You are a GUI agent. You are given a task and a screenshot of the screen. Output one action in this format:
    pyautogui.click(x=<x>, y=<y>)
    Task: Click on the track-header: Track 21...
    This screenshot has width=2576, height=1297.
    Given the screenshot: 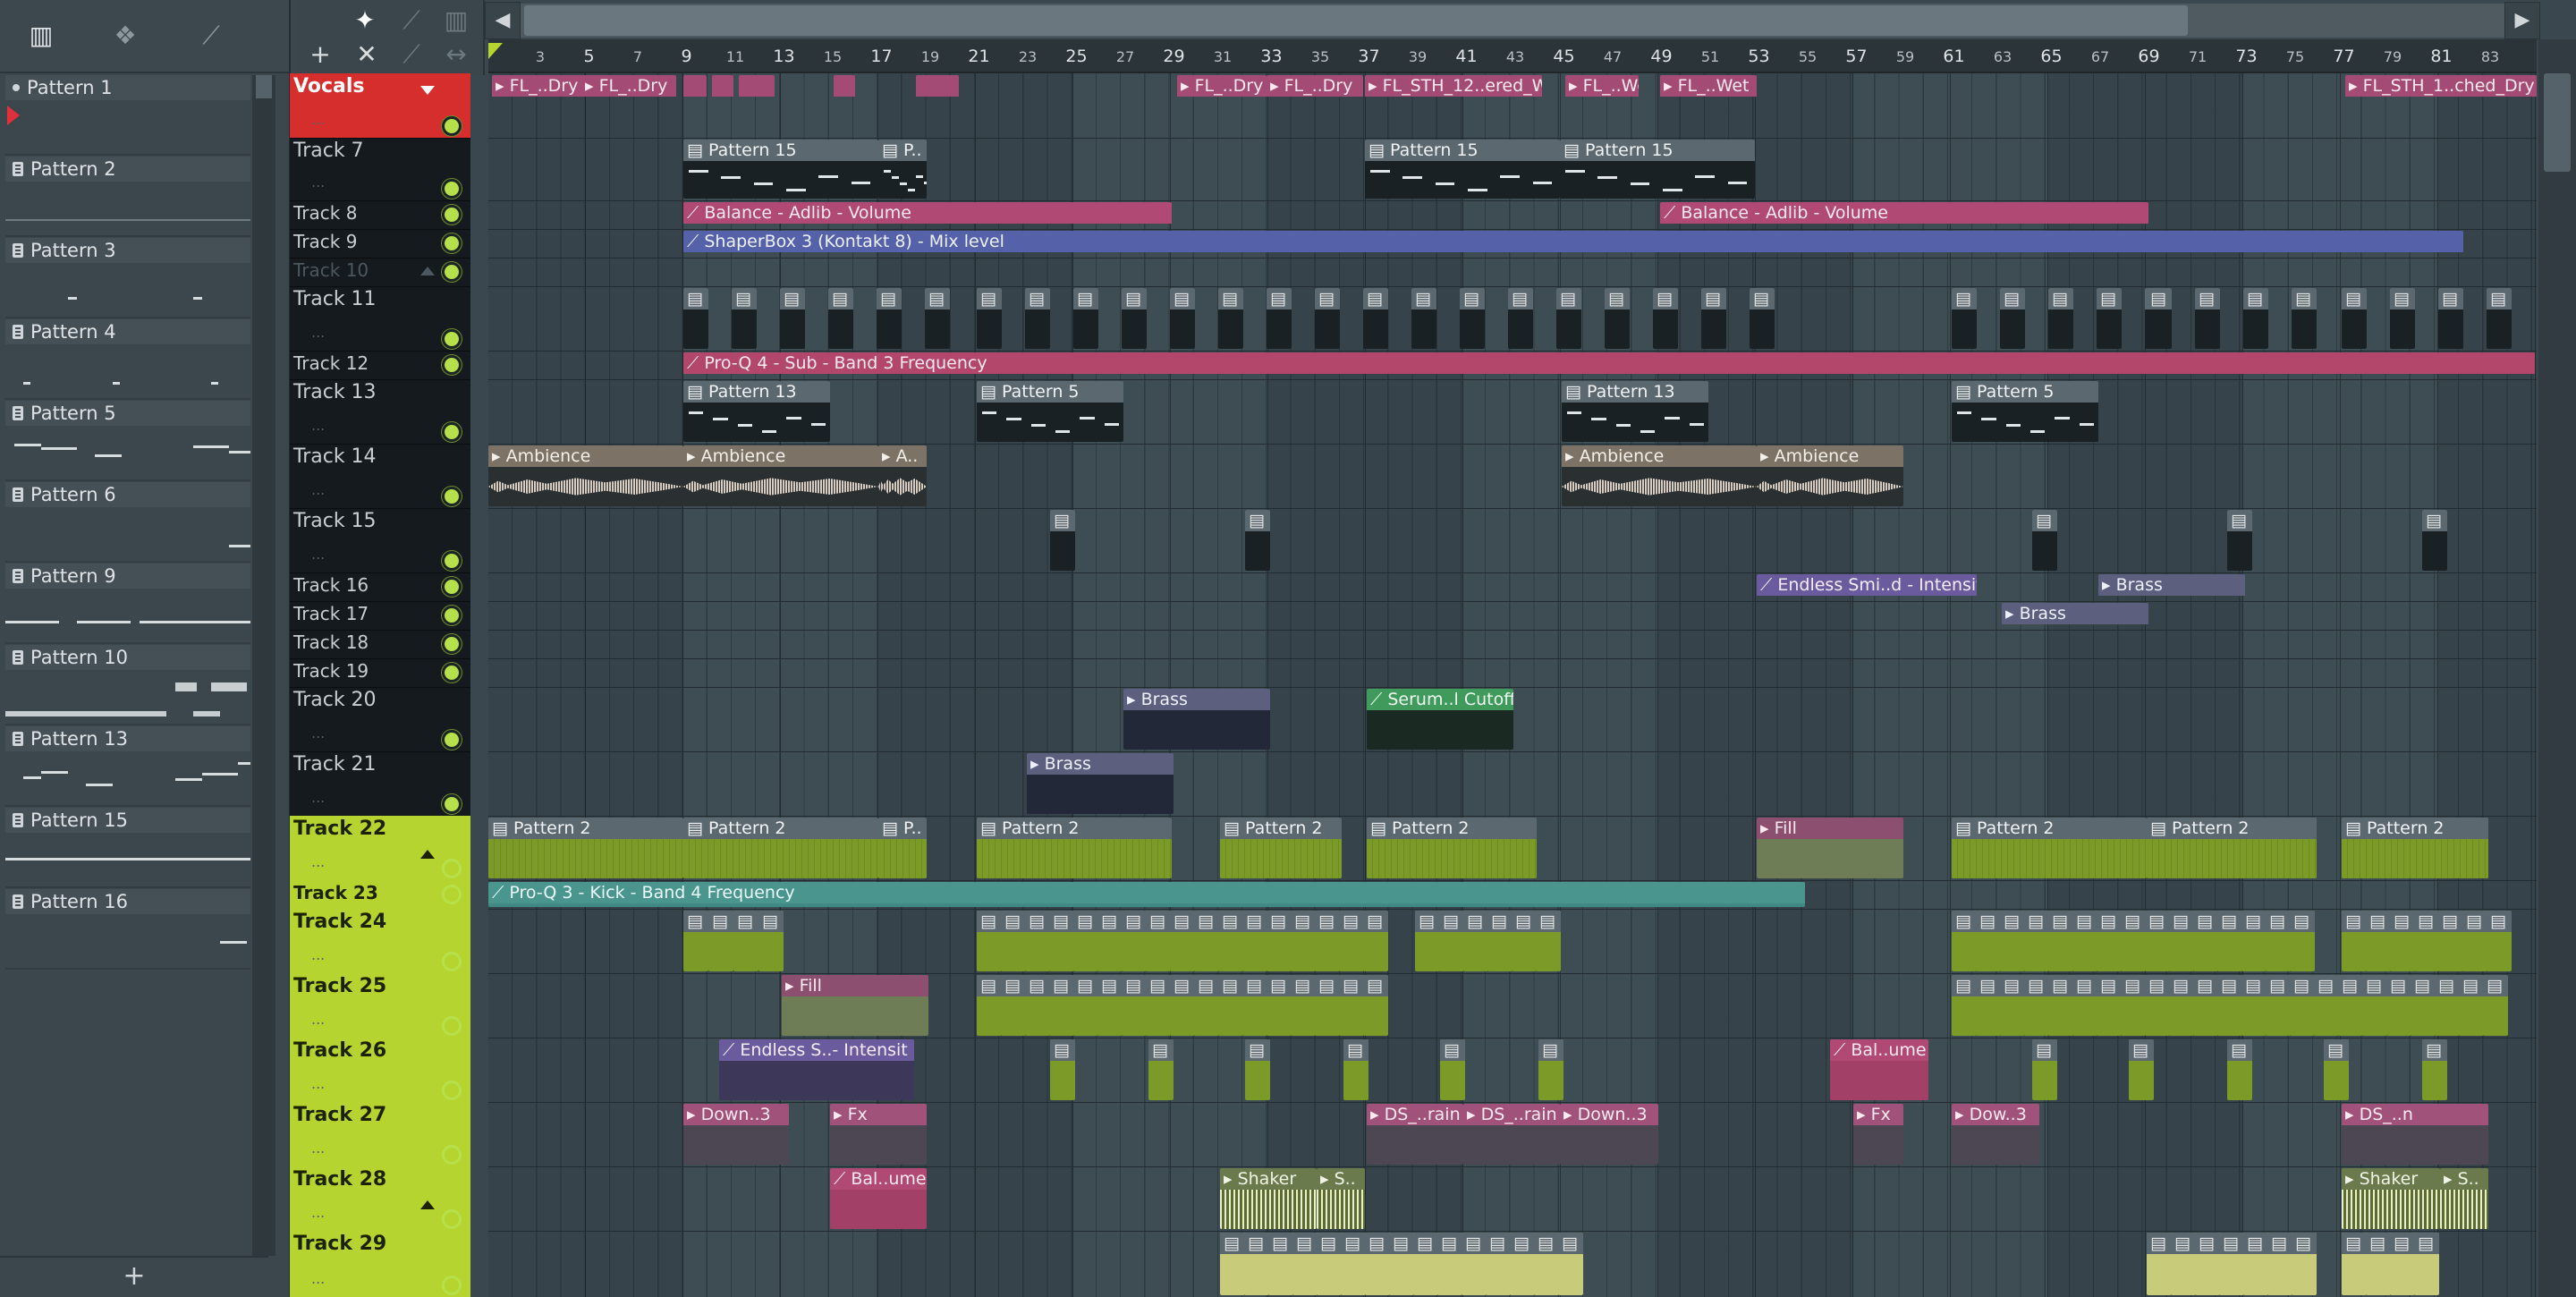 What is the action you would take?
    pyautogui.click(x=380, y=784)
    